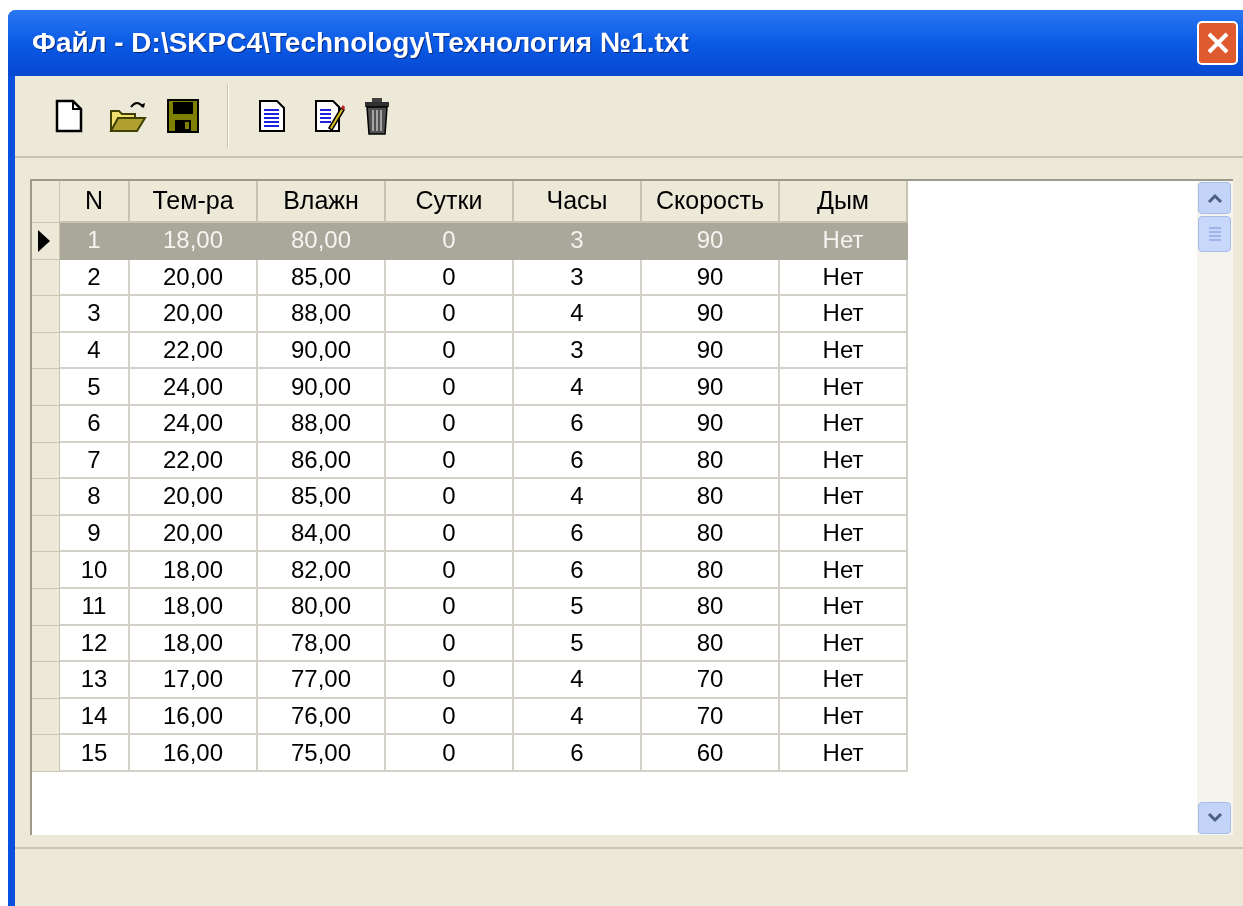 The image size is (1243, 906). I want to click on document-icon, so click(272, 116).